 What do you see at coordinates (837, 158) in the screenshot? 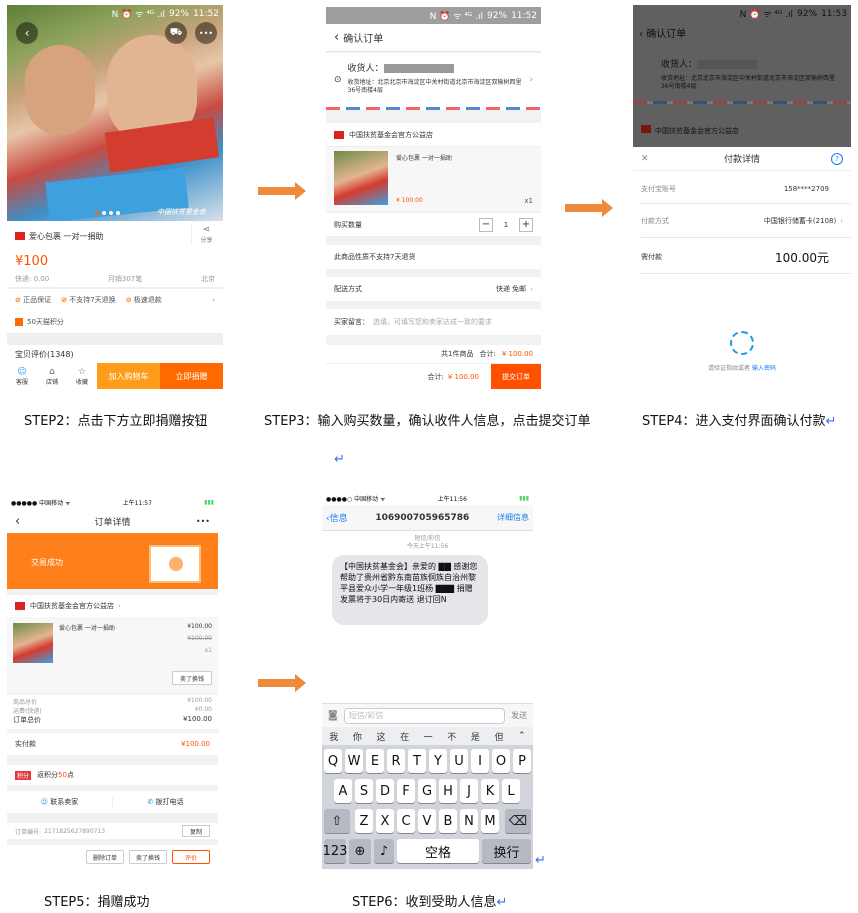
I see `help-icon: ?` at bounding box center [837, 158].